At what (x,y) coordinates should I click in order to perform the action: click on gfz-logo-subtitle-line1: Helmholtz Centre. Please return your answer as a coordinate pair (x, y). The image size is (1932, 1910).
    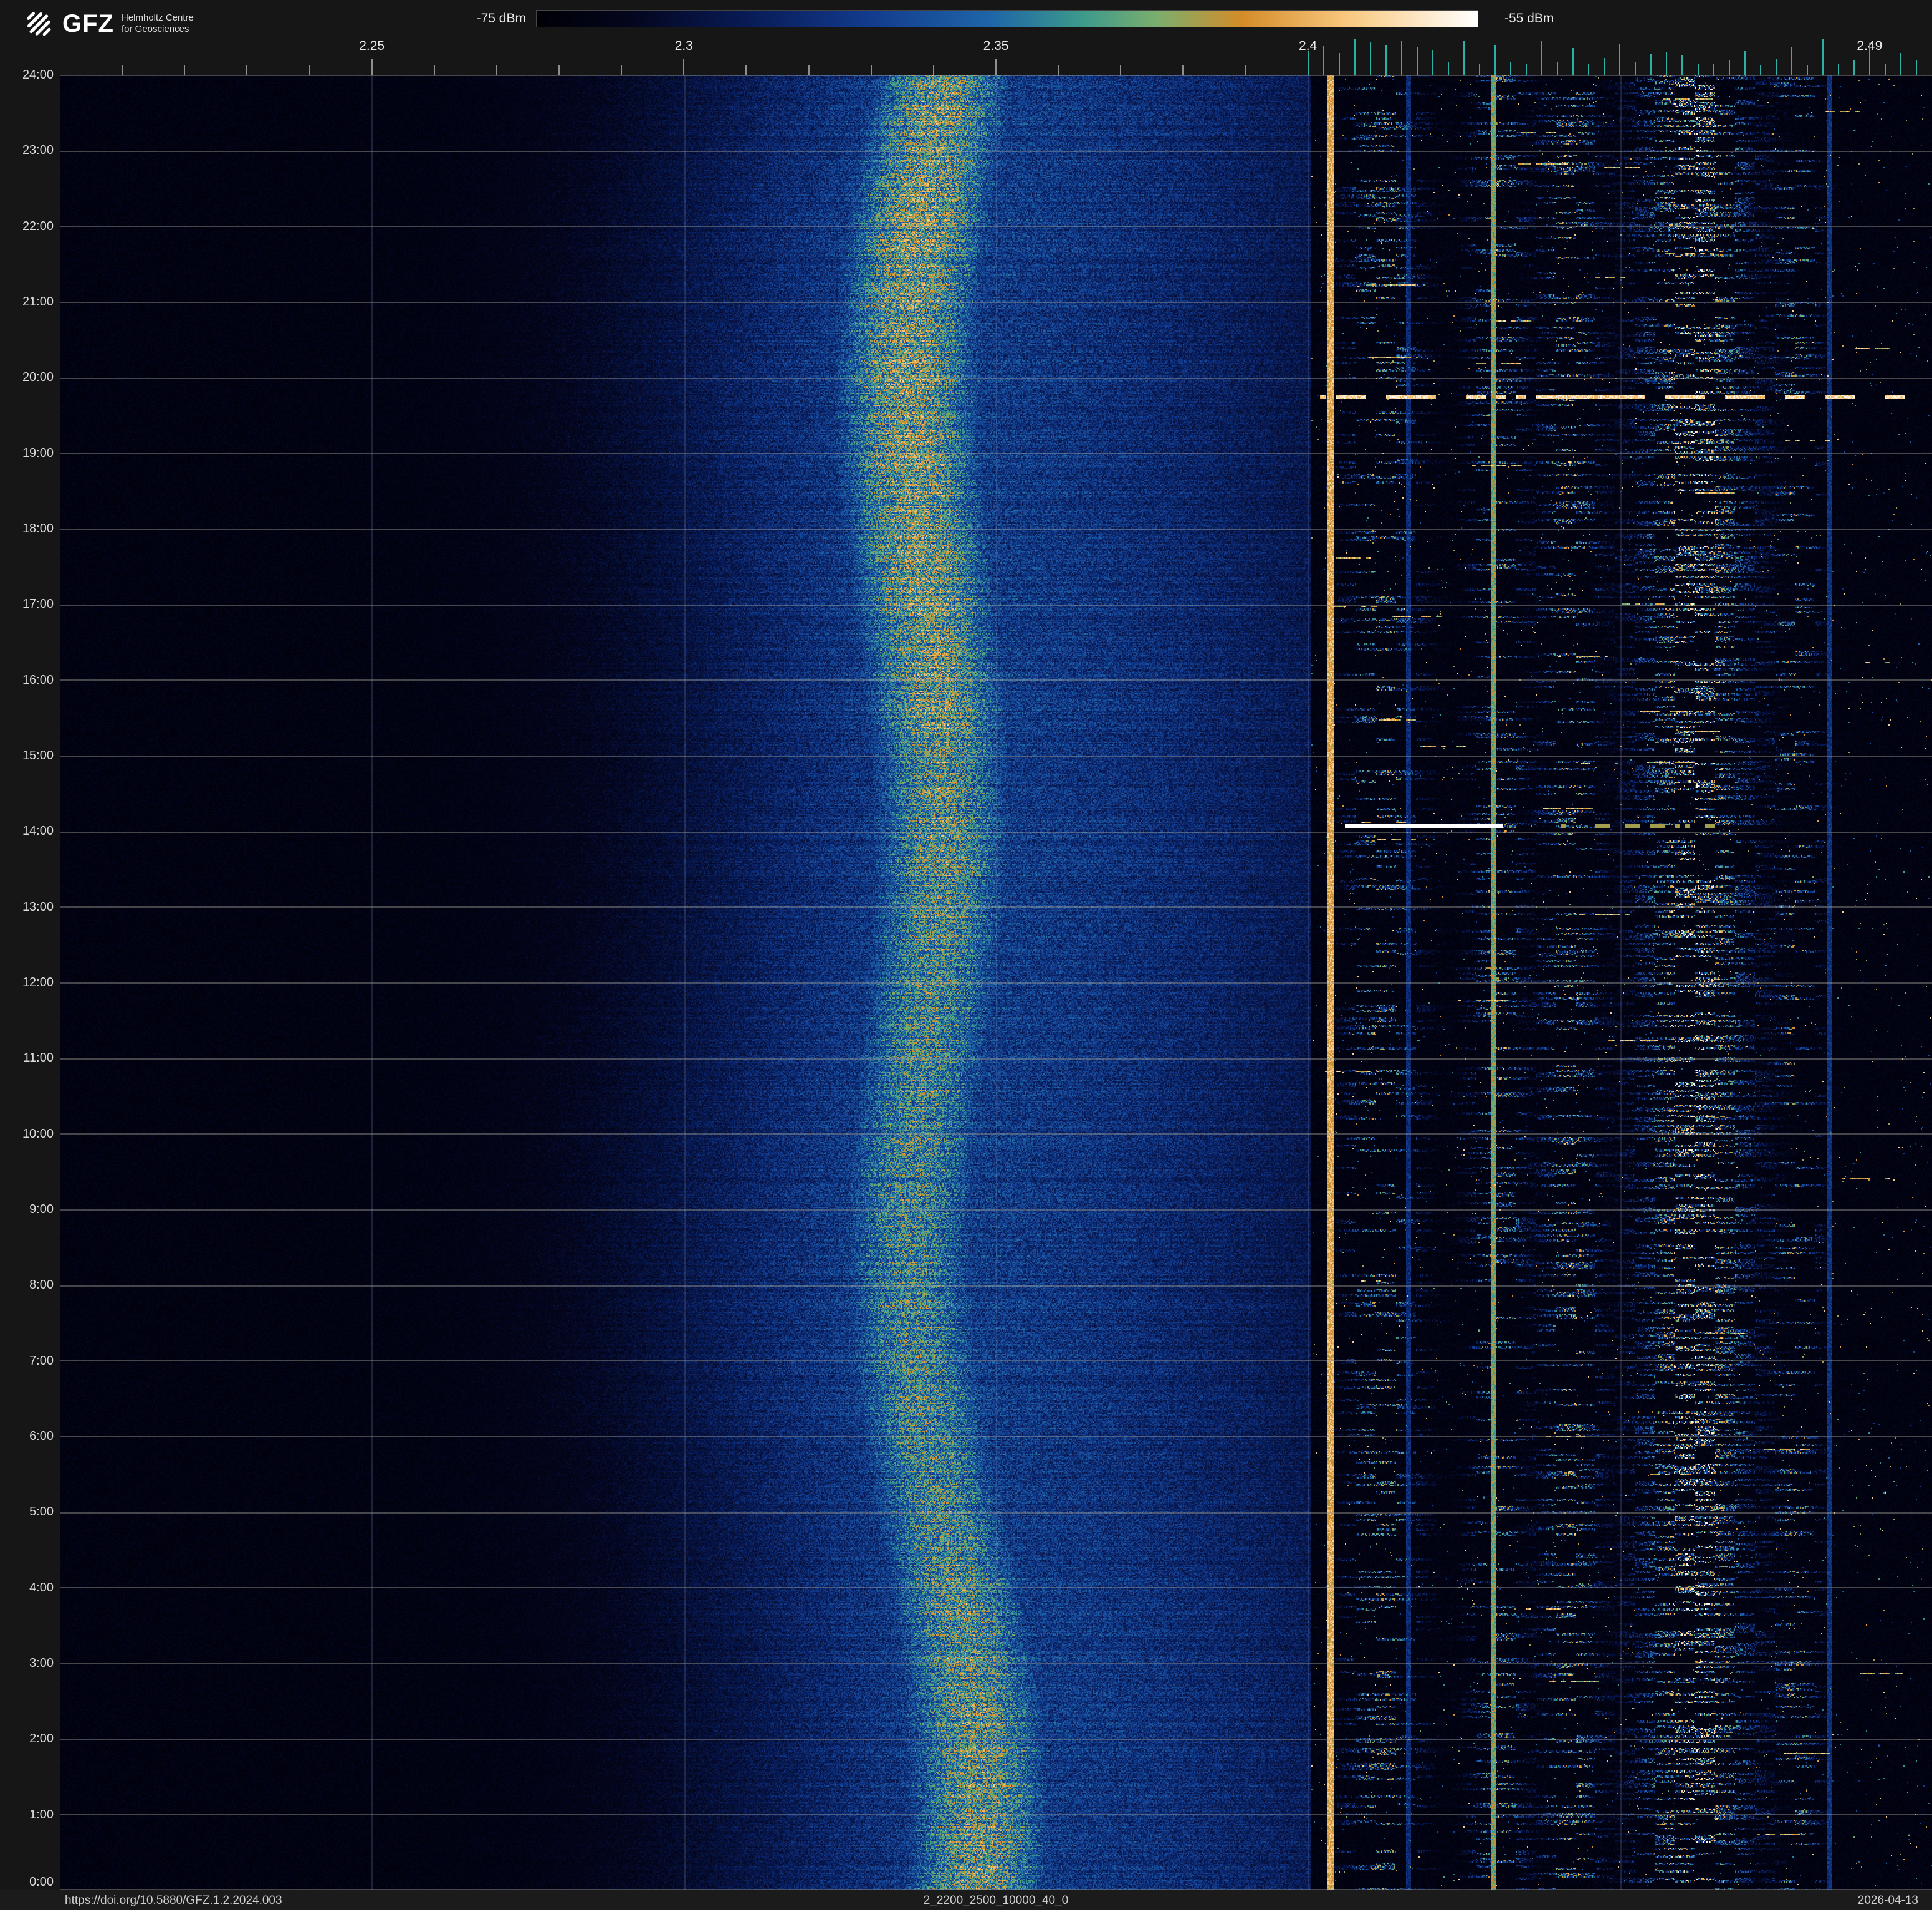
    Looking at the image, I should click on (157, 17).